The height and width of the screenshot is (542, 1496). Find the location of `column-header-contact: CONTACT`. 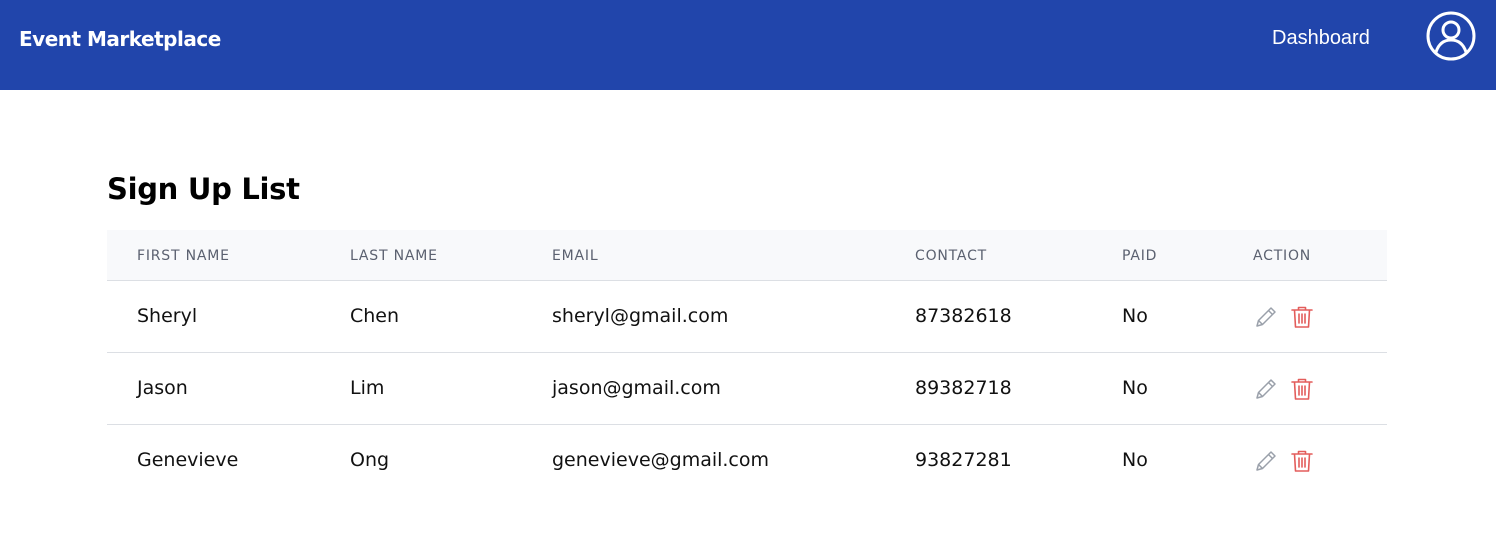

column-header-contact: CONTACT is located at coordinates (951, 256).